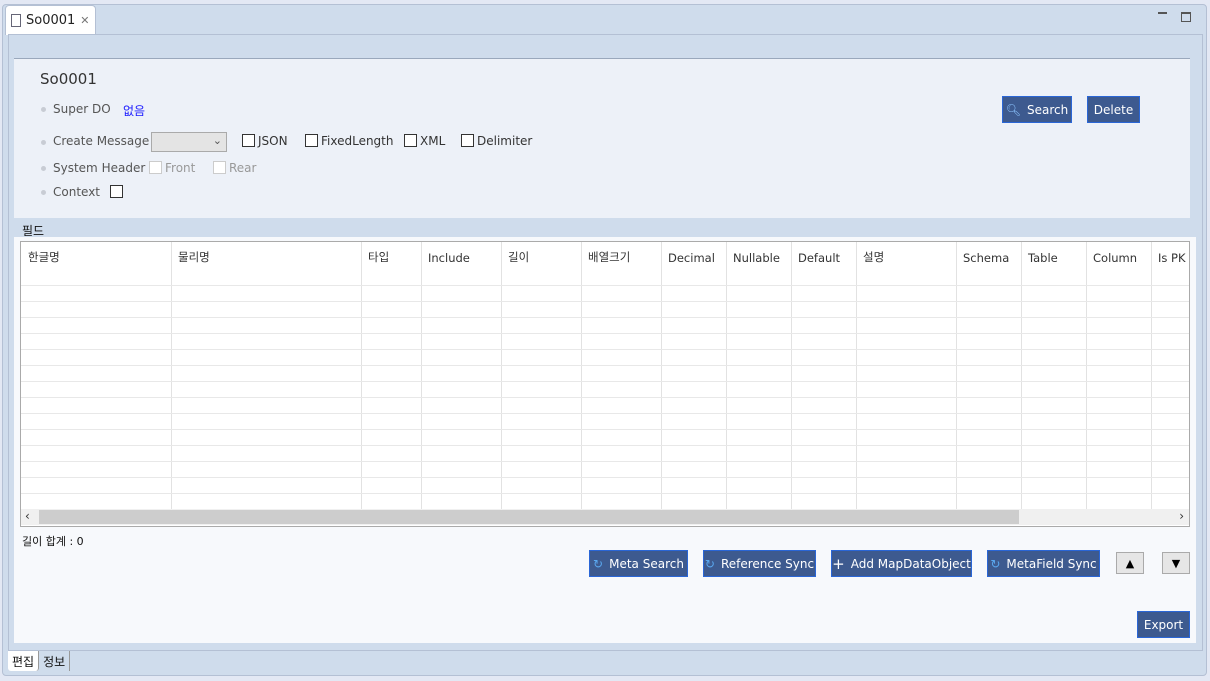 This screenshot has width=1210, height=681. Describe the element at coordinates (838, 563) in the screenshot. I see `plus-icon: +` at that location.